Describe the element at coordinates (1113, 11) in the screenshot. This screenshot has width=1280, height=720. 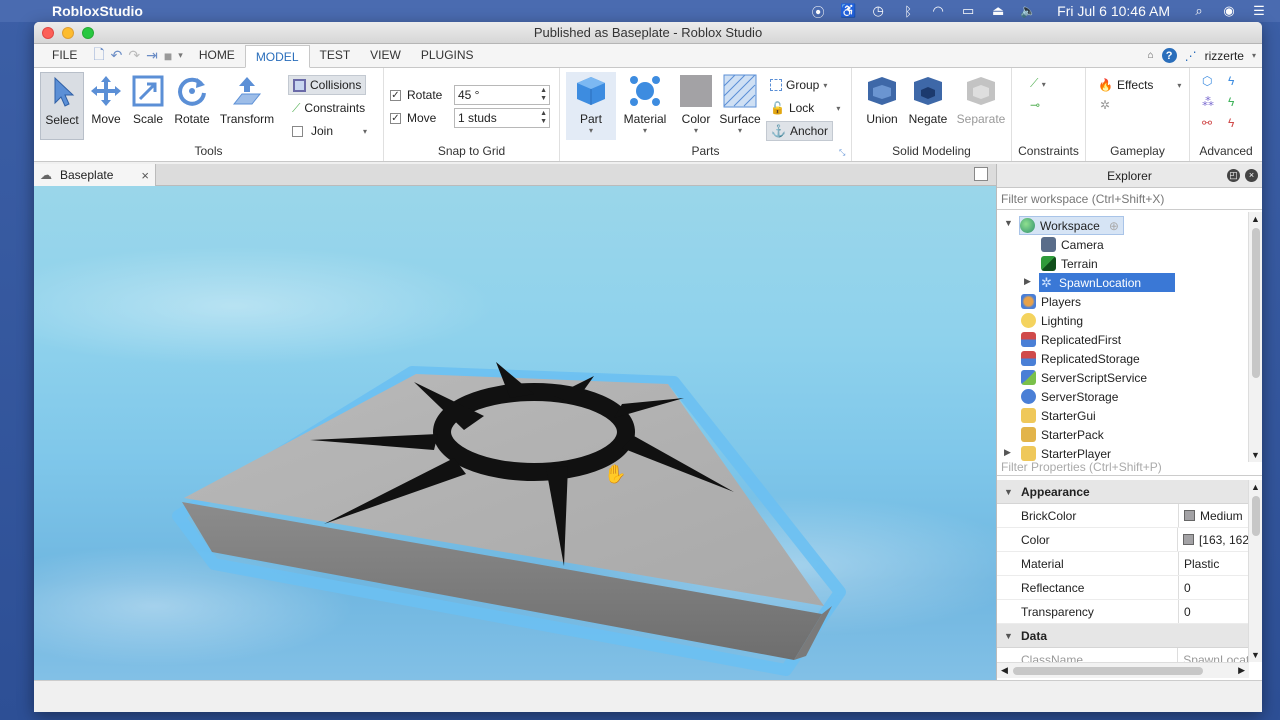
I see `menubar-clock: Fri Jul 6 10:46 AM` at that location.